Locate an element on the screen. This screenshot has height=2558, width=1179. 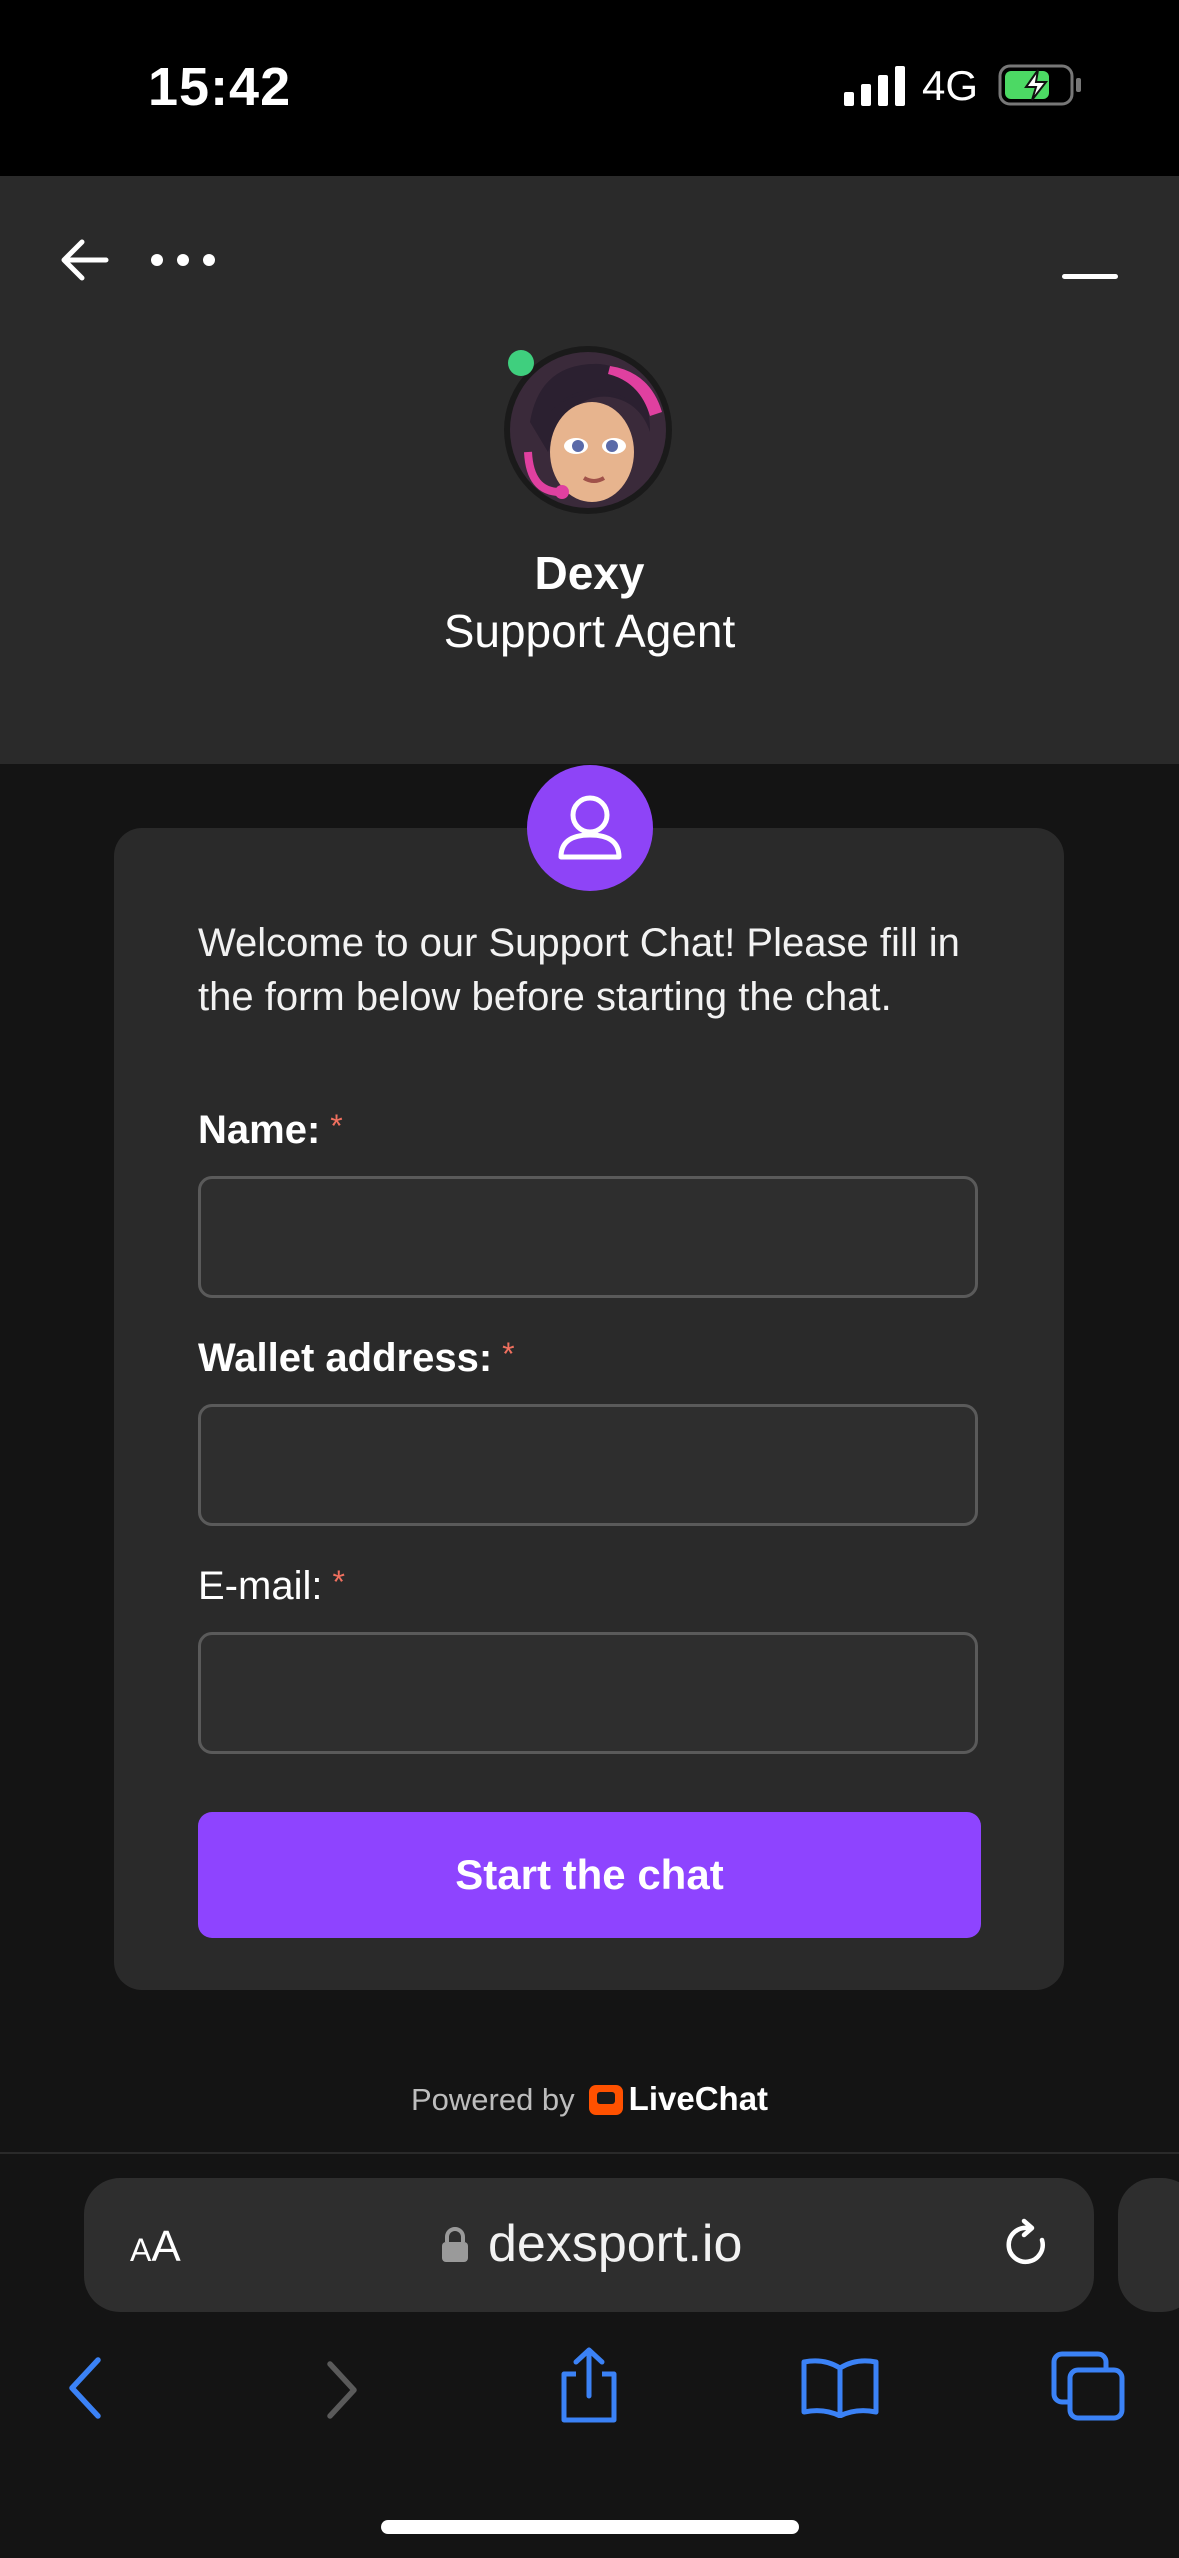
reload-icon is located at coordinates (1027, 2245).